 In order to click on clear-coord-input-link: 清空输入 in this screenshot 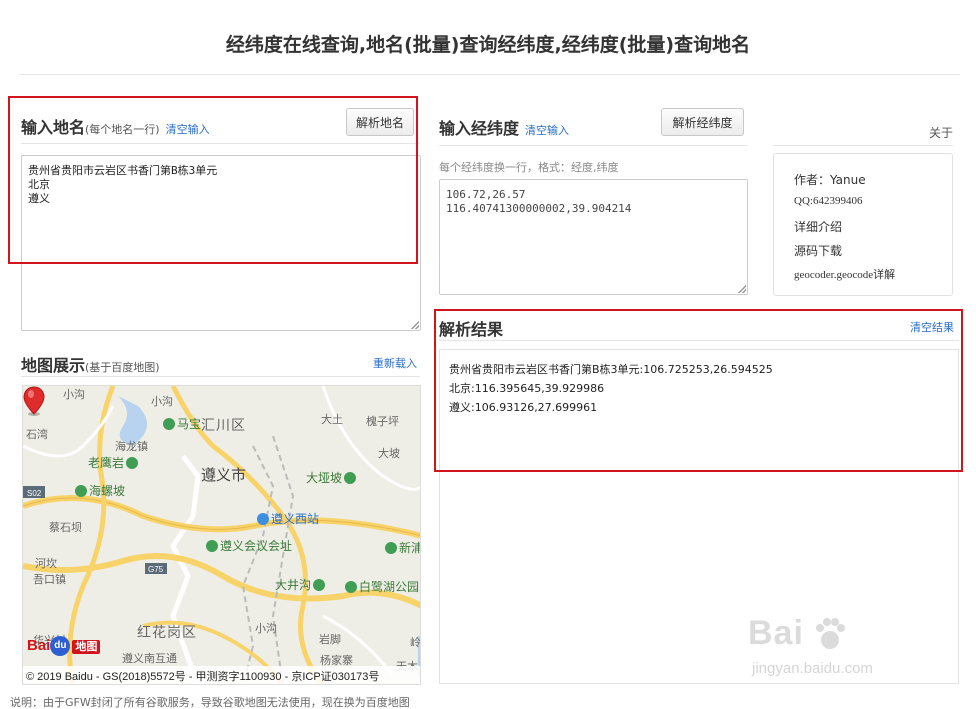, I will do `click(547, 130)`.